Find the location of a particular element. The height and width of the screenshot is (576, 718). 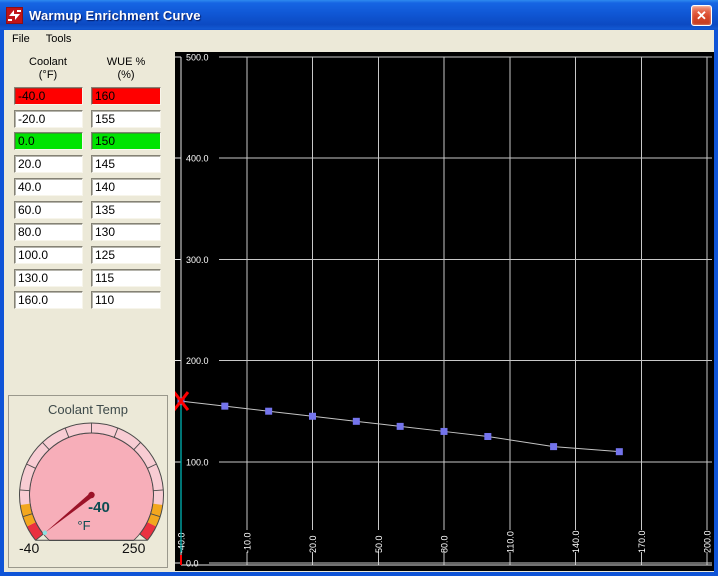

coolant-cell-5: 60.0 is located at coordinates (48, 209).